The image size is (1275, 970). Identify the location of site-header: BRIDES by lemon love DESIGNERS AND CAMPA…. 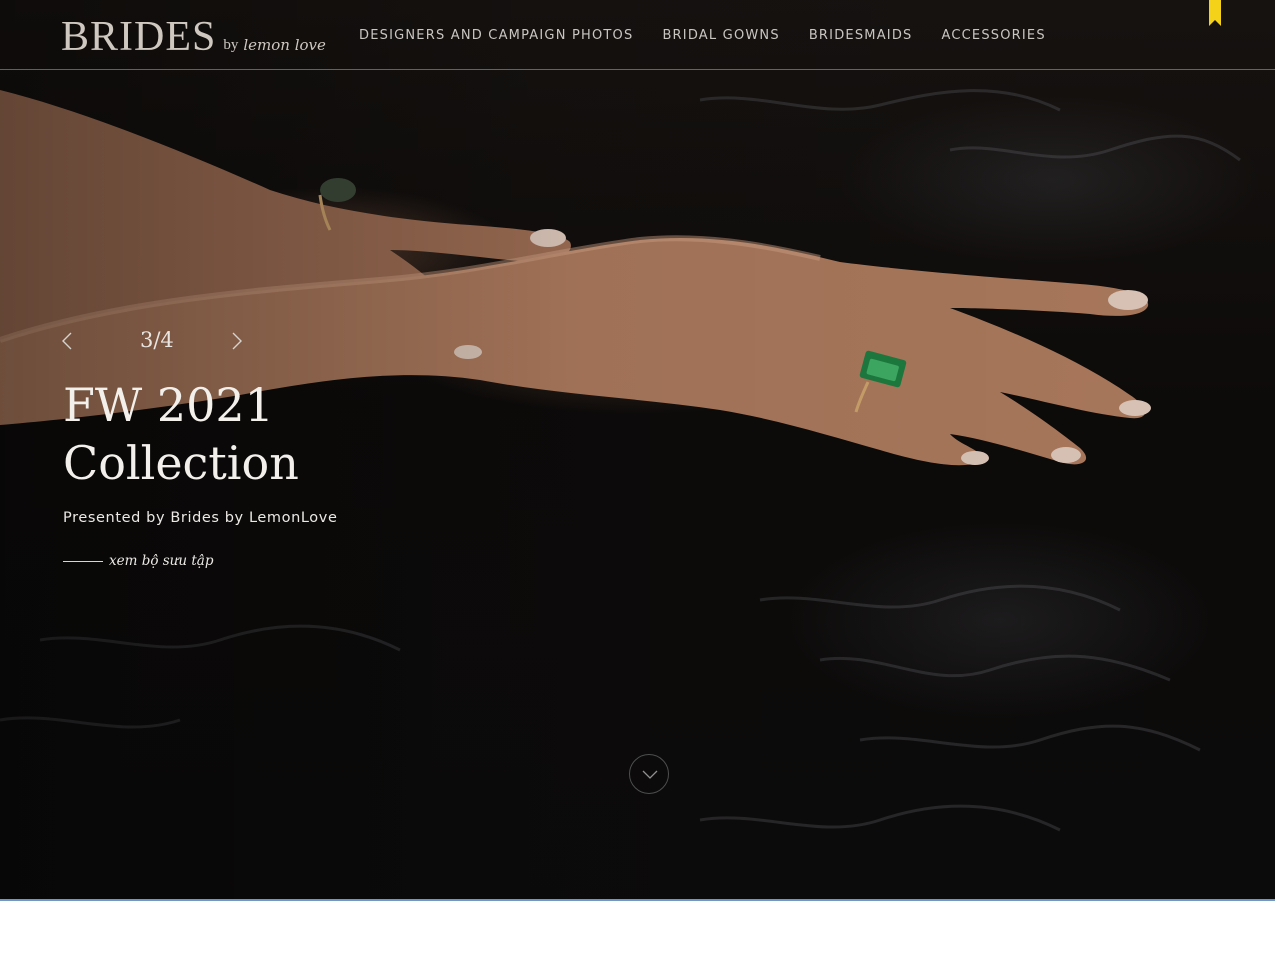
(637, 35).